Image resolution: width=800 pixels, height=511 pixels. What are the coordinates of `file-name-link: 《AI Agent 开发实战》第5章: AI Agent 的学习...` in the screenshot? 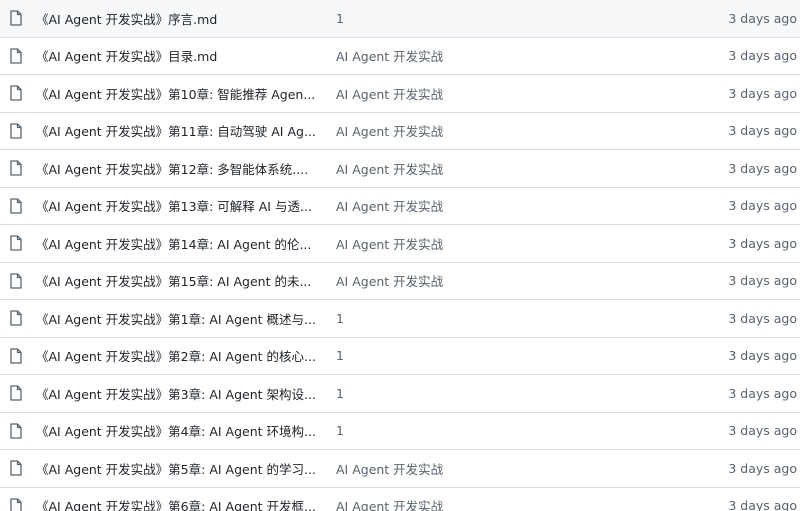 It's located at (178, 468).